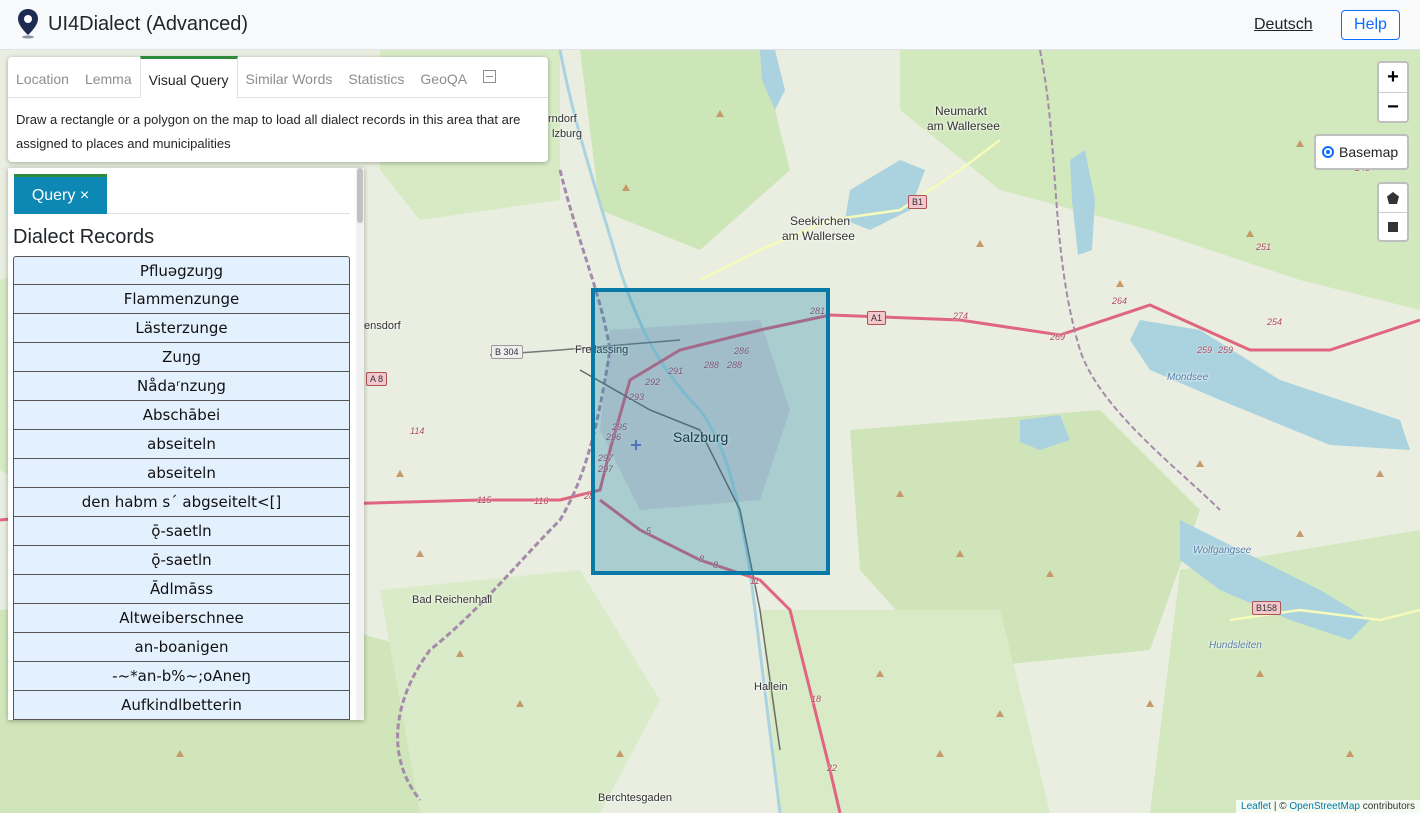 The width and height of the screenshot is (1420, 813). I want to click on route-num: 114, so click(417, 431).